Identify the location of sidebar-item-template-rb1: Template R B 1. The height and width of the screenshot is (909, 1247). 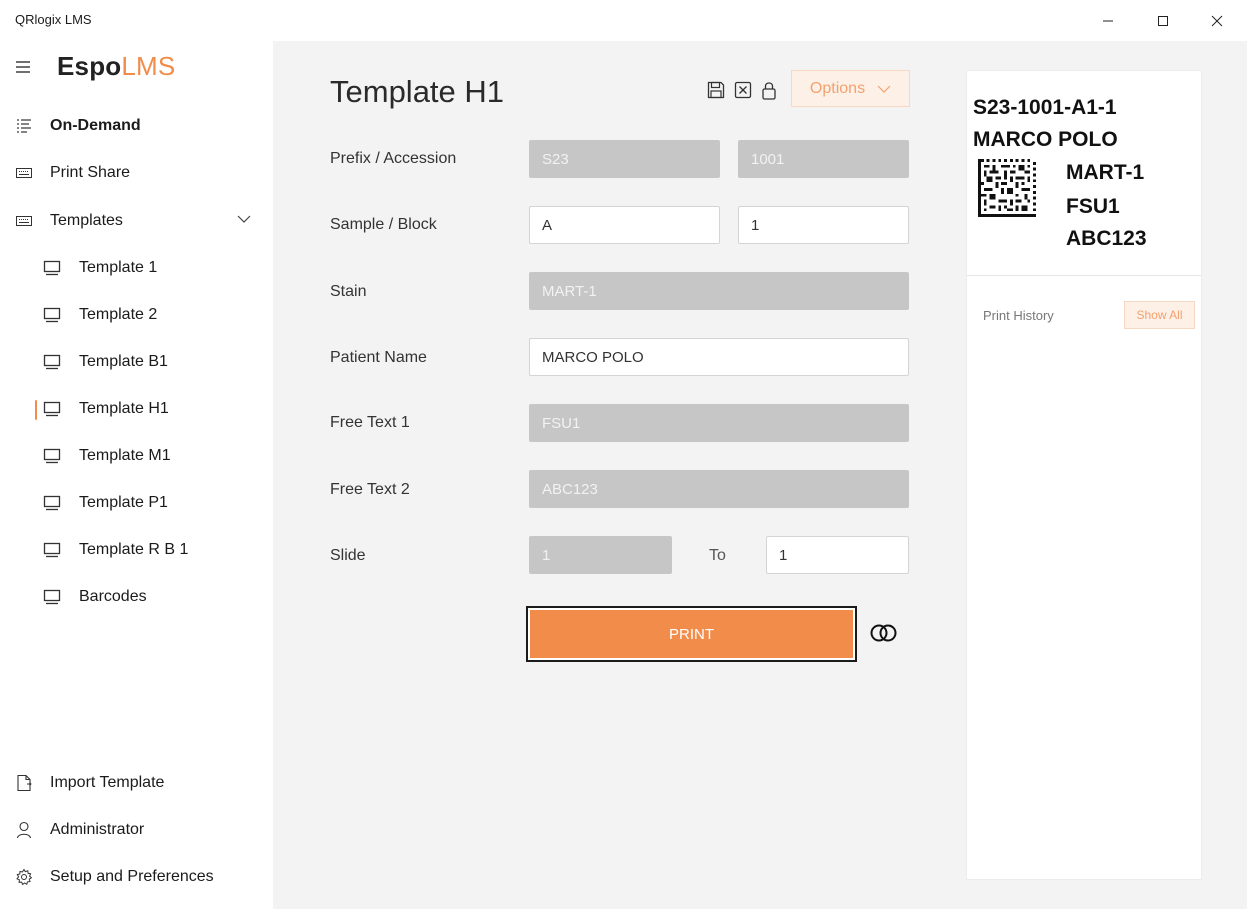
(136, 550).